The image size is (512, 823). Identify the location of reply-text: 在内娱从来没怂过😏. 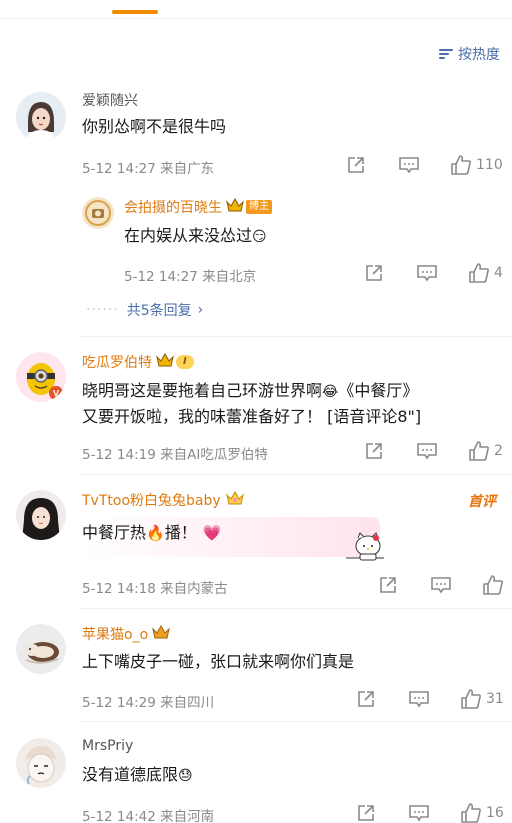
(195, 236).